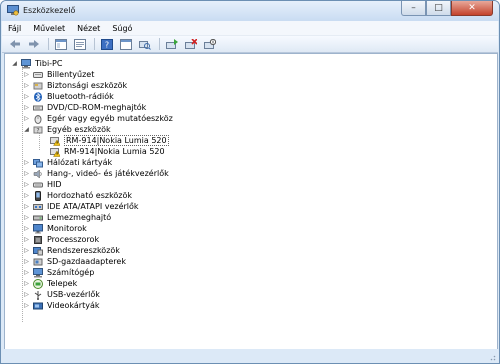  I want to click on tree-item-network-adapters: ▷ Hálózati kártyák, so click(67, 162).